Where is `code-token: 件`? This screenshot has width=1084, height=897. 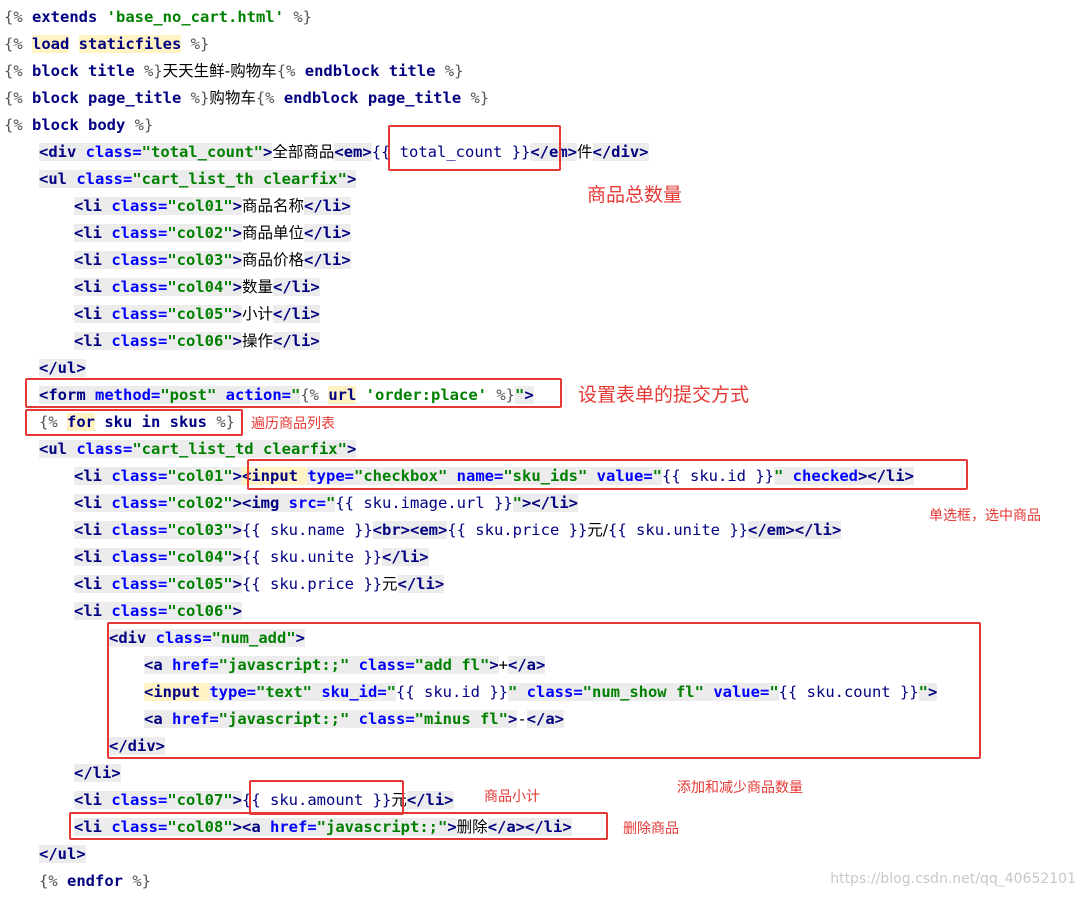
code-token: 件 is located at coordinates (585, 152).